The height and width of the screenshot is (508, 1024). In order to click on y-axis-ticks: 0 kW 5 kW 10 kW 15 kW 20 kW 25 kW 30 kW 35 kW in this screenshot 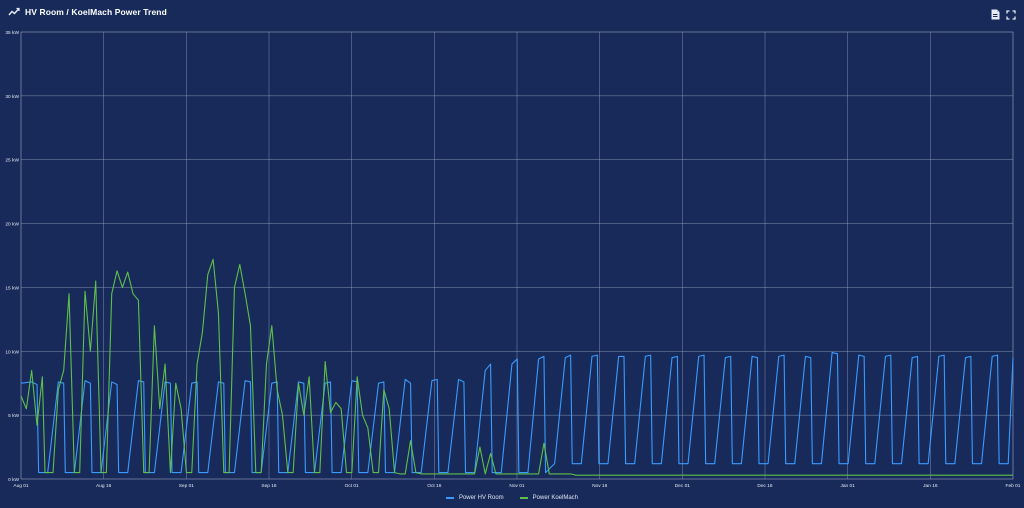, I will do `click(12, 256)`.